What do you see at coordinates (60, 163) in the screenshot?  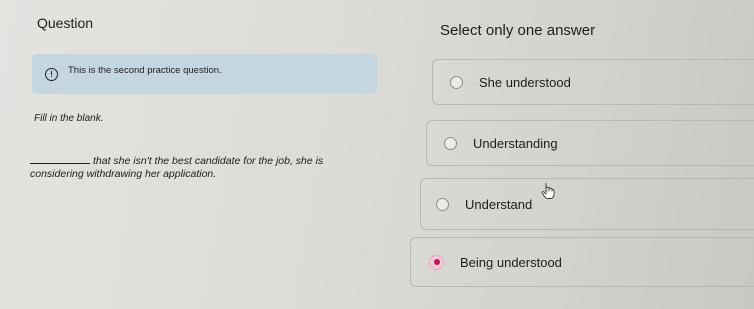 I see `answer-blank` at bounding box center [60, 163].